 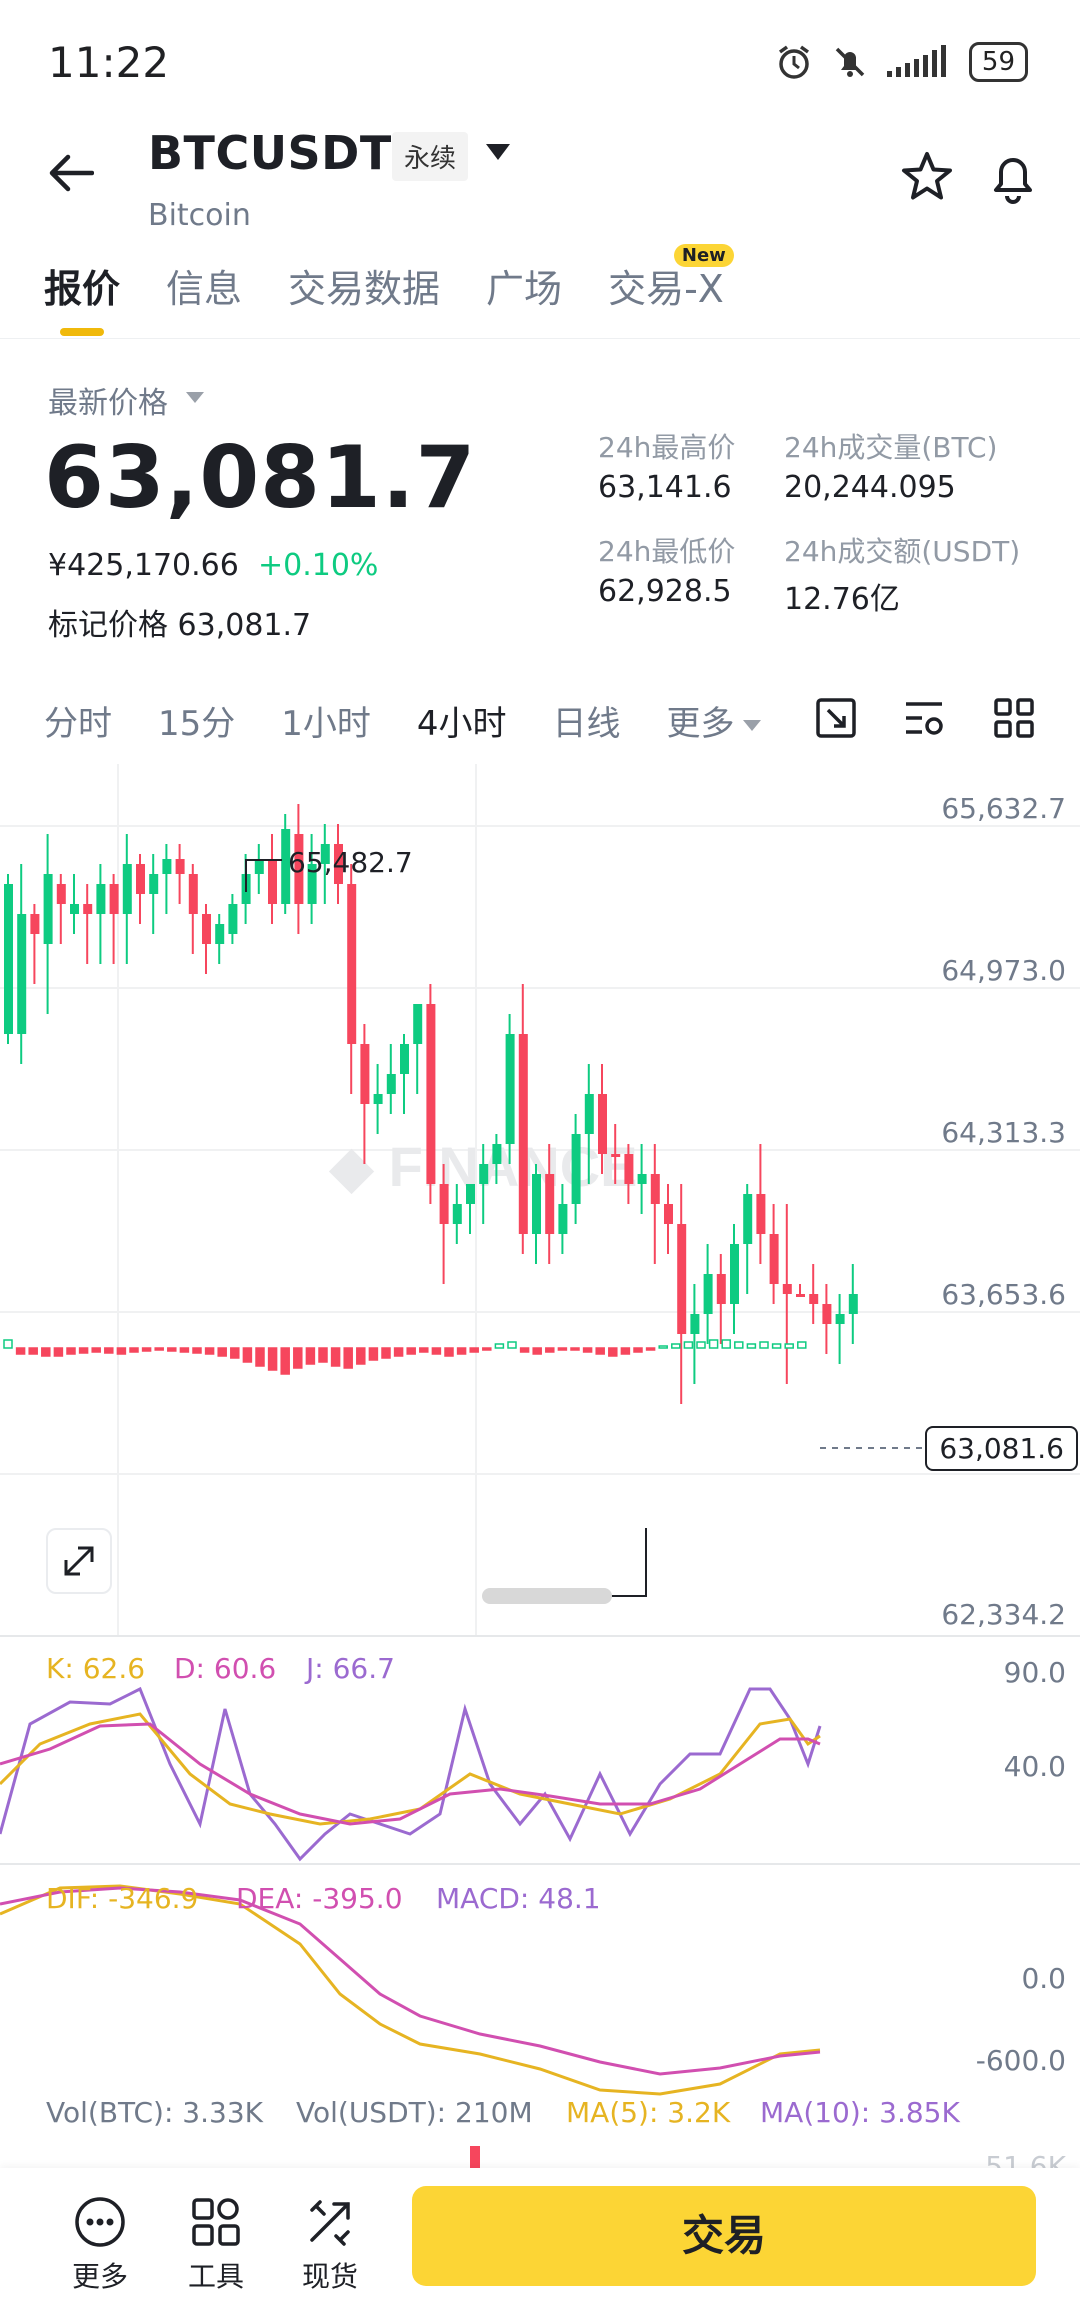 What do you see at coordinates (82, 332) in the screenshot?
I see `active-tab-indicator` at bounding box center [82, 332].